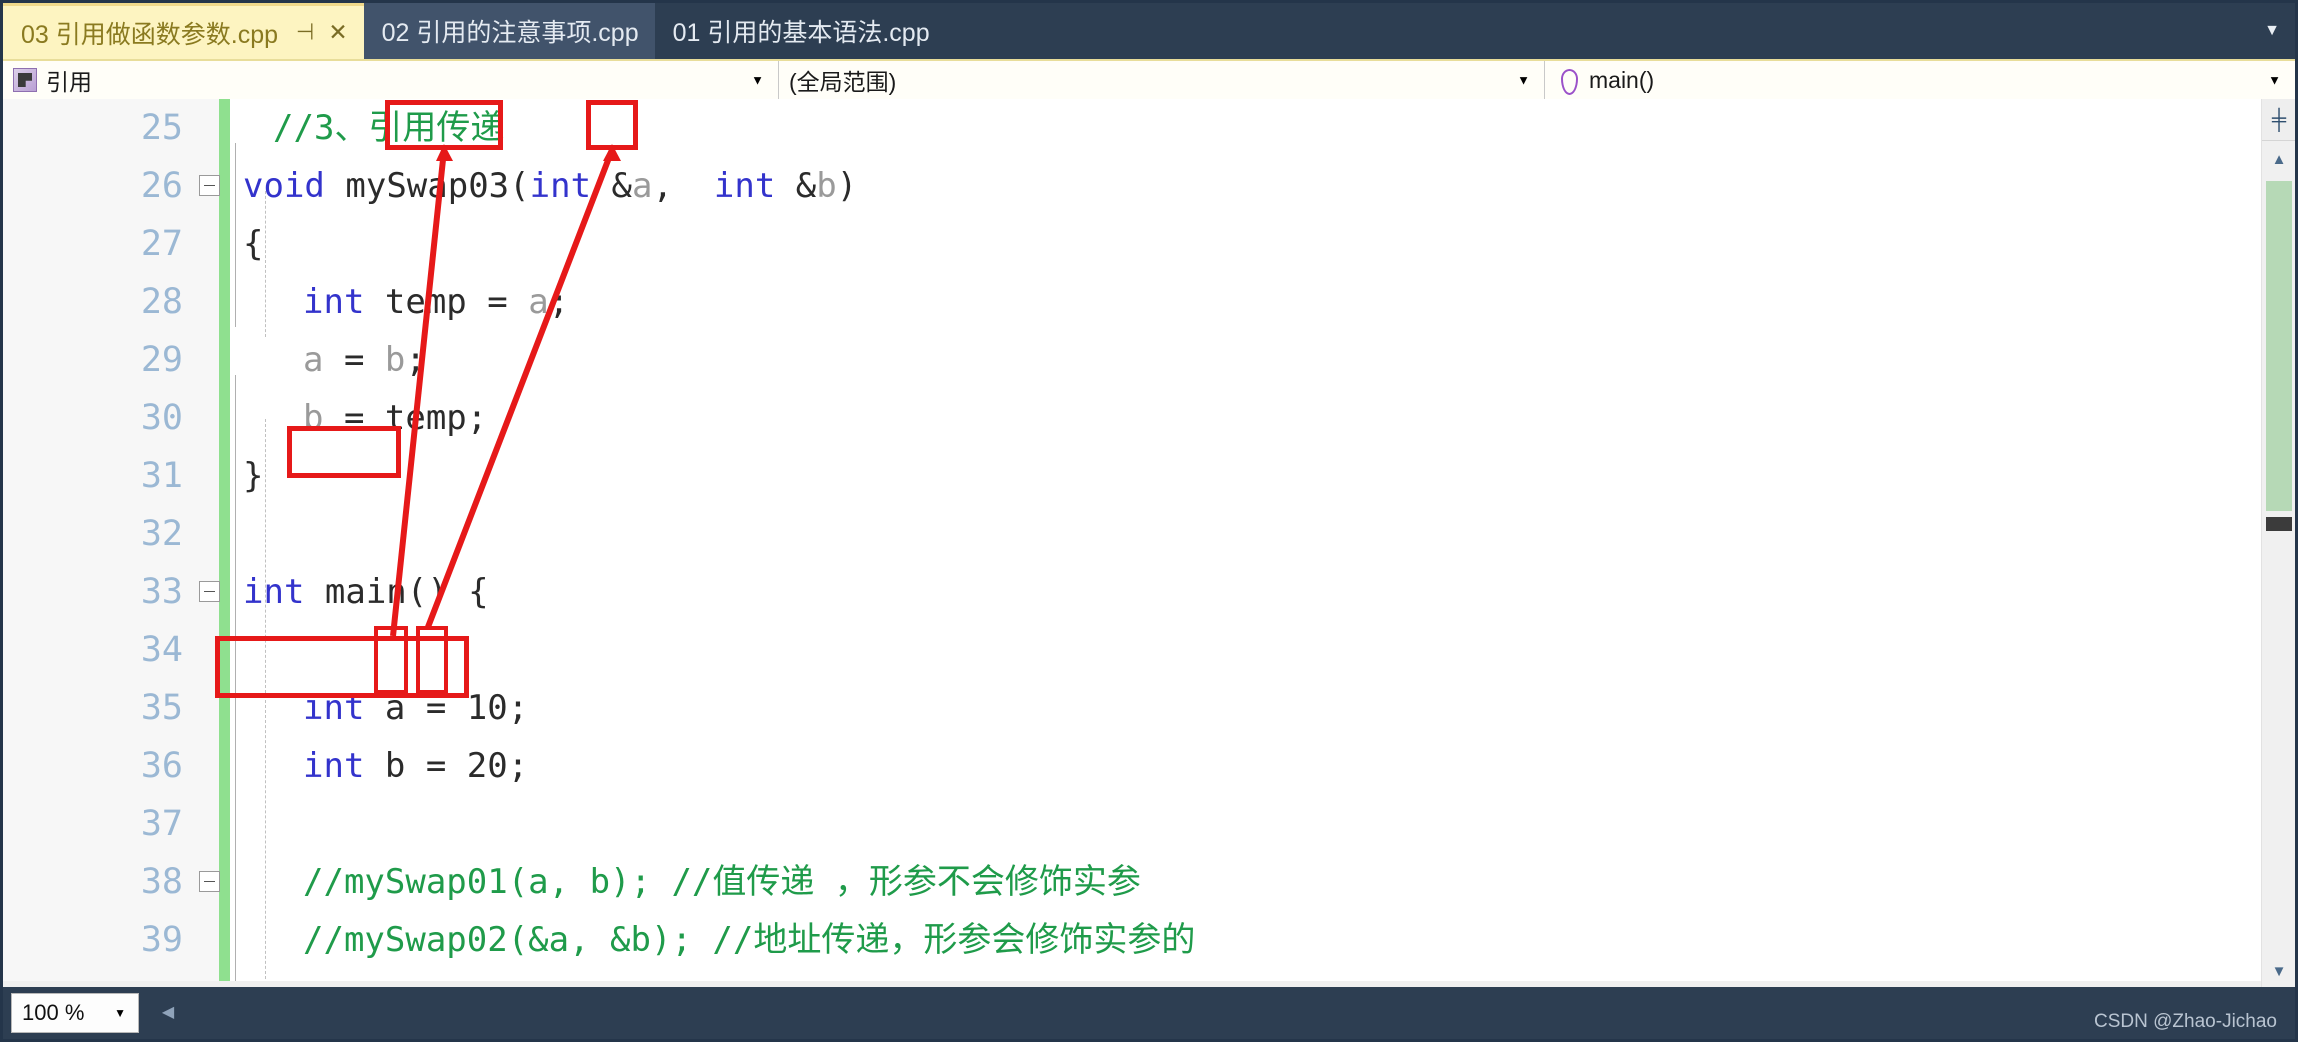 This screenshot has width=2298, height=1042. I want to click on line-number: 39, so click(161, 940).